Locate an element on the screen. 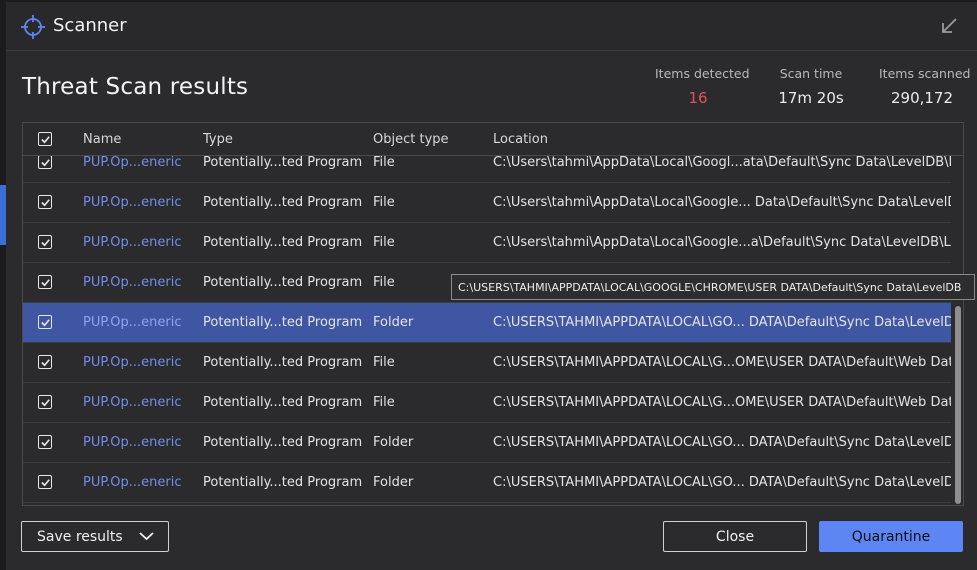 The image size is (977, 570). stat-items-detected: Items detected 16 is located at coordinates (702, 86).